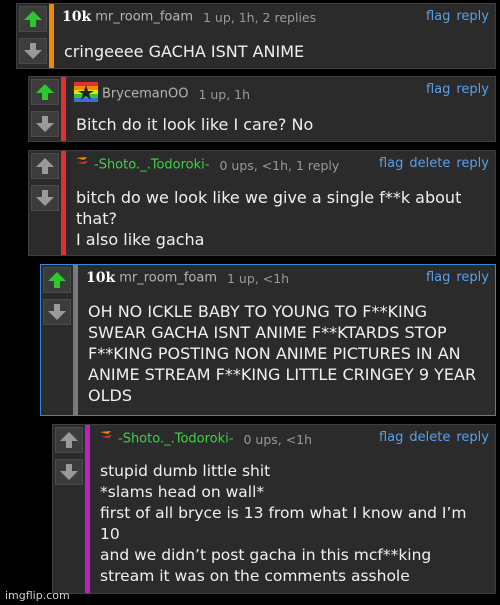 Image resolution: width=500 pixels, height=605 pixels. Describe the element at coordinates (278, 439) in the screenshot. I see `comment-meta: 0 ups, <1h` at that location.